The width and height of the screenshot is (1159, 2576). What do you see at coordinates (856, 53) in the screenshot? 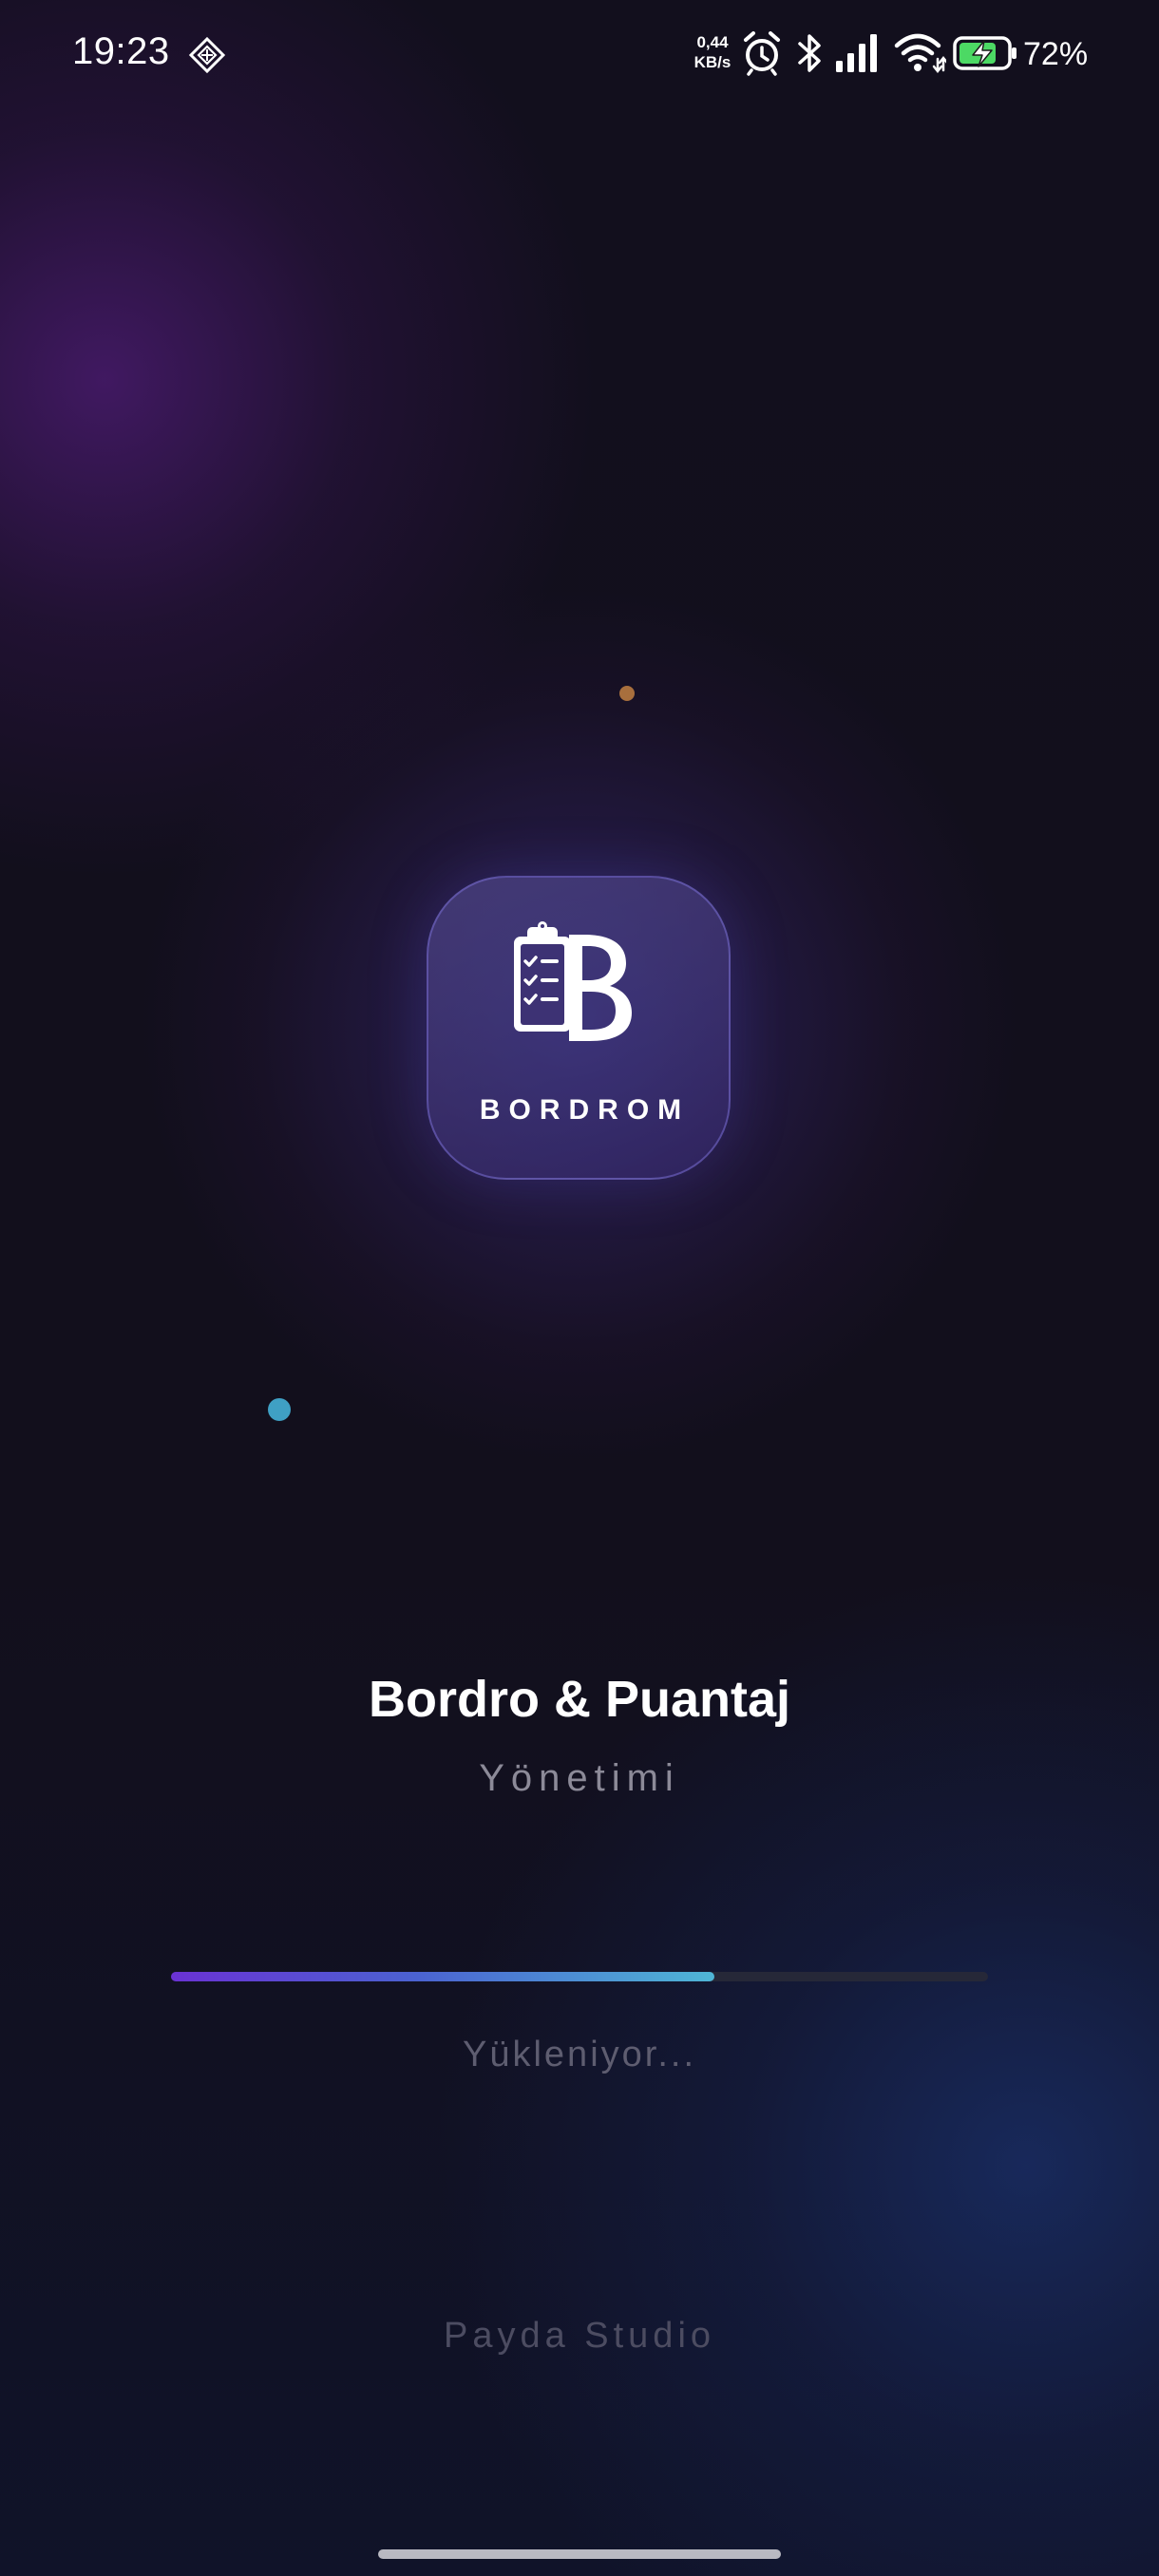
I see `signal-icon` at bounding box center [856, 53].